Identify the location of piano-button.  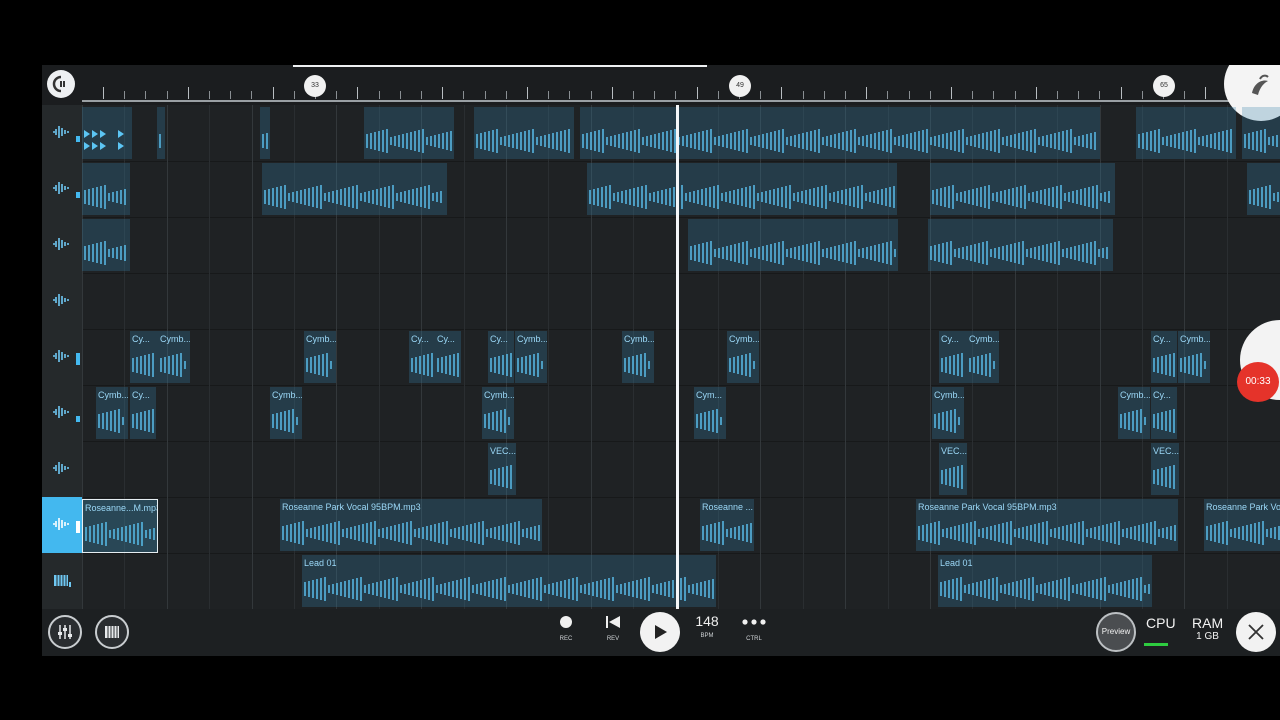
(112, 632).